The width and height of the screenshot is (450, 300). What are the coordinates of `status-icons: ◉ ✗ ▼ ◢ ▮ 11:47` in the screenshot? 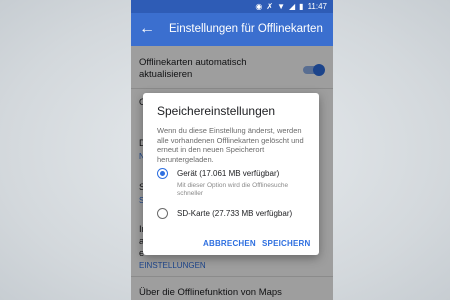 It's located at (291, 6).